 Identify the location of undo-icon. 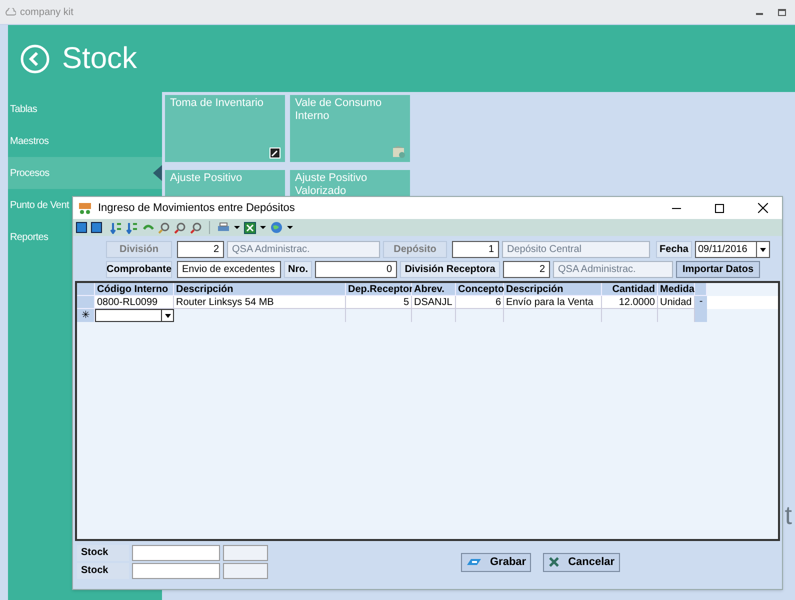
(148, 227).